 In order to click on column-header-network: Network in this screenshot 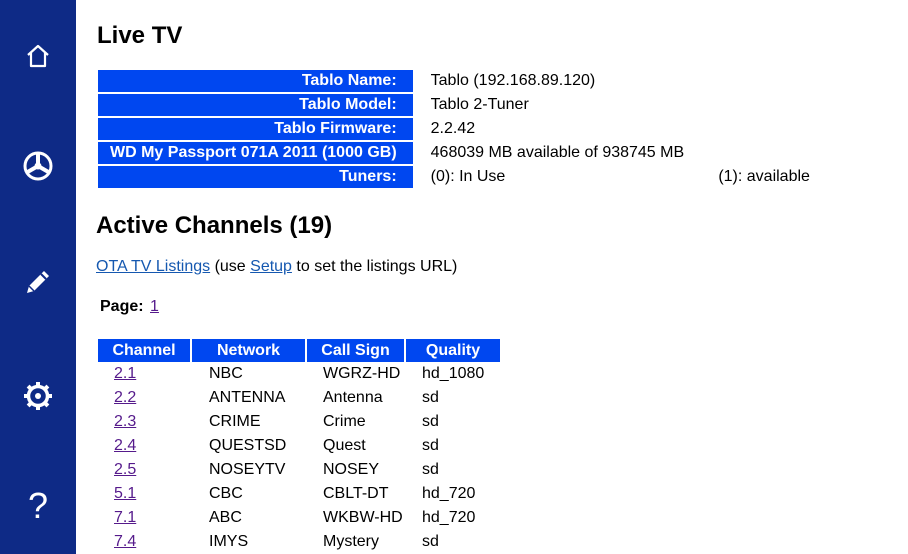, I will do `click(248, 350)`.